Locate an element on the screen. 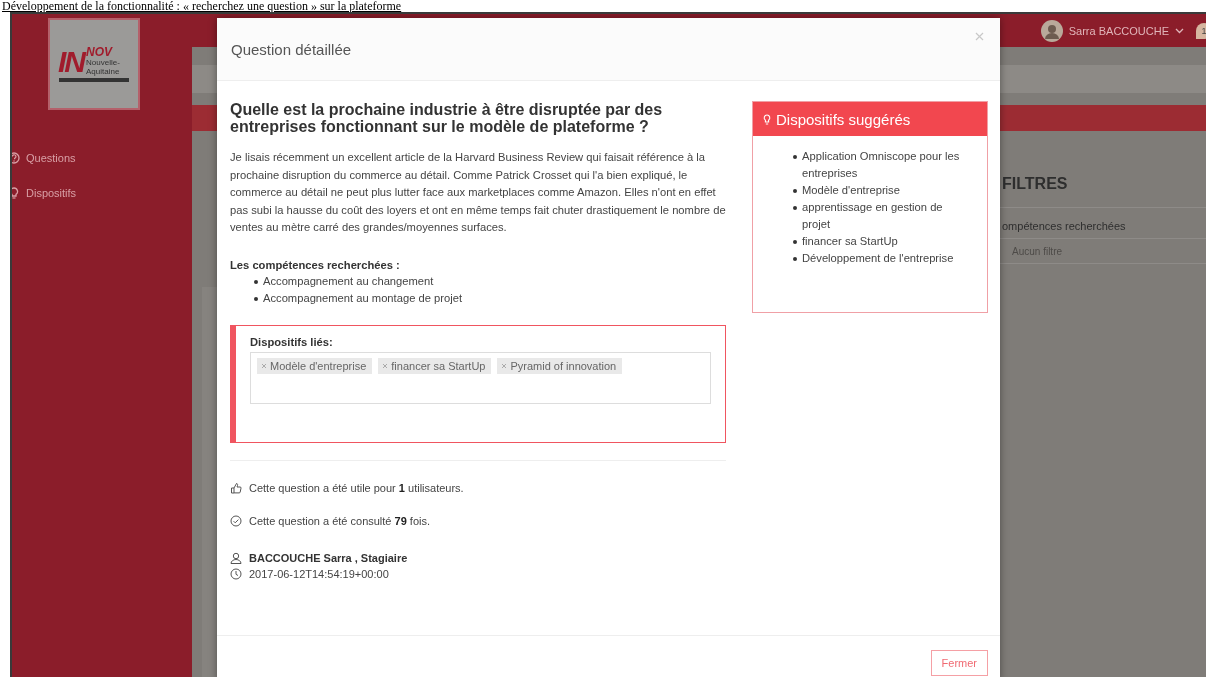  question-title: Quelle est la prochaine industrie à être disruptée par des entreprises fonctionnant sur le modèle de plateforme ? is located at coordinates (447, 118).